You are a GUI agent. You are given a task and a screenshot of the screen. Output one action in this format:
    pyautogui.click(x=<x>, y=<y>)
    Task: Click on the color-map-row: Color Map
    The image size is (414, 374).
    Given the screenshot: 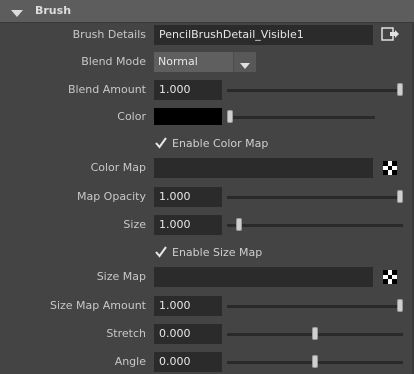 What is the action you would take?
    pyautogui.click(x=207, y=168)
    